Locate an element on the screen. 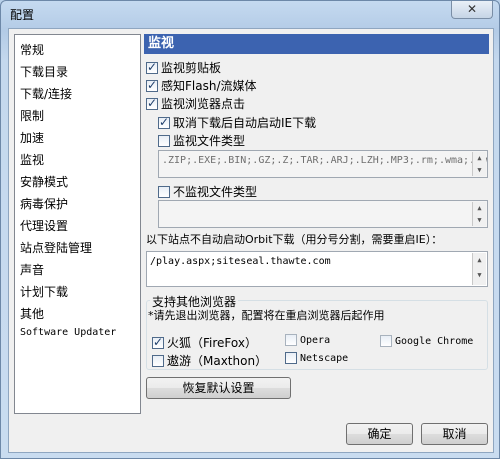 Image resolution: width=500 pixels, height=459 pixels. checkbox-label: Netscape is located at coordinates (324, 358).